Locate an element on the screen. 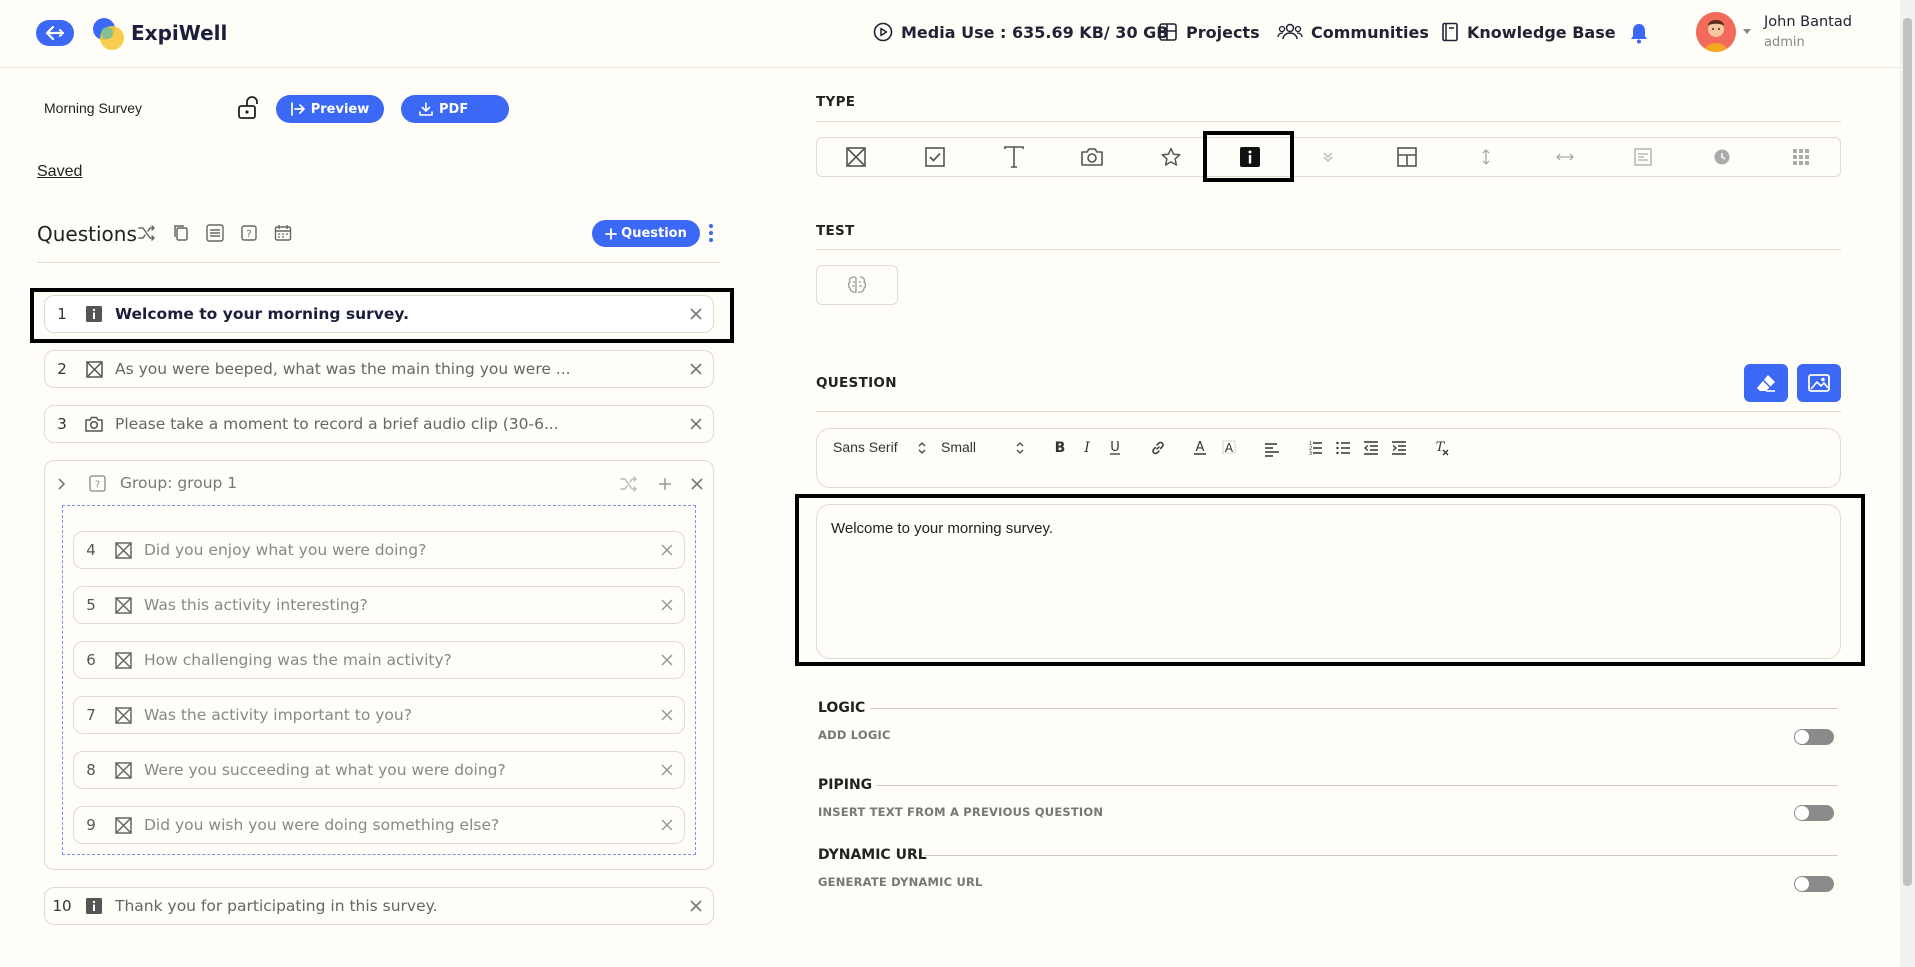  chevron-right-icon is located at coordinates (62, 484).